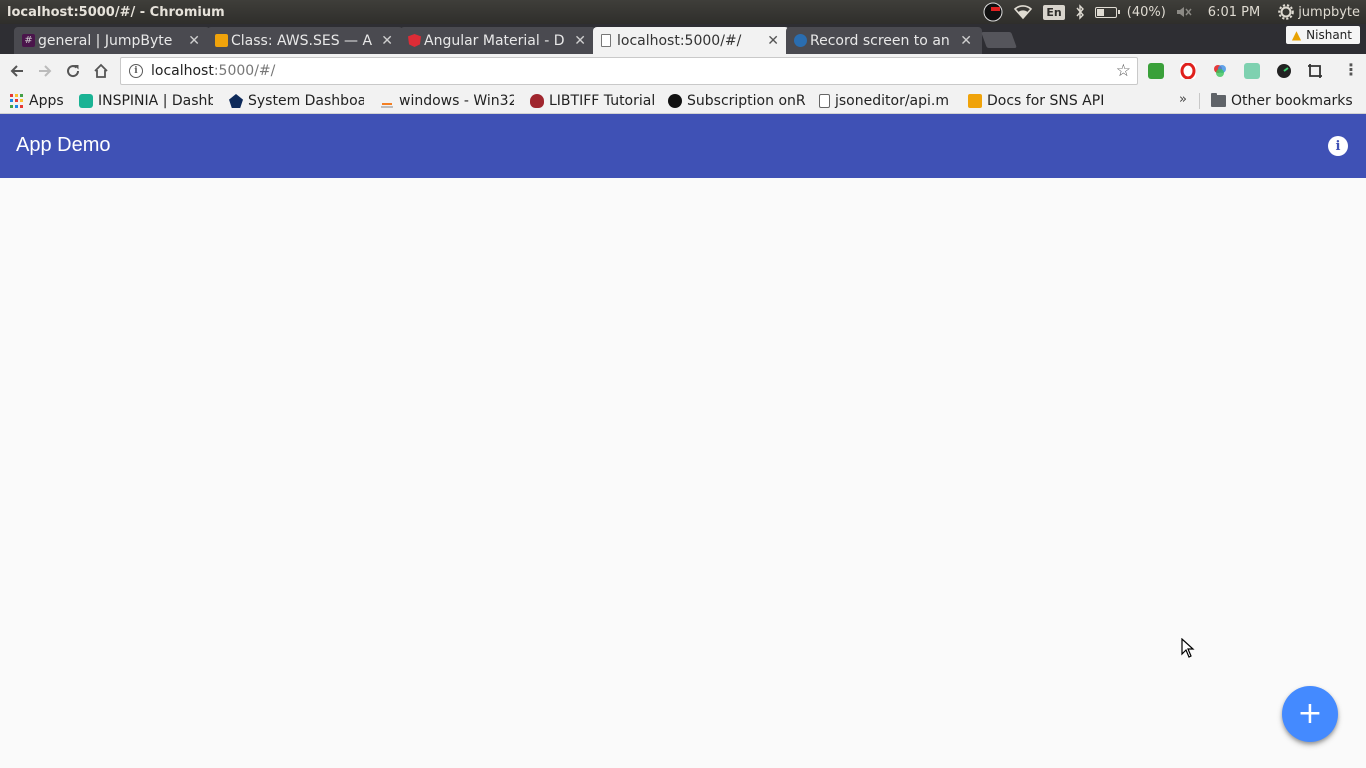  Describe the element at coordinates (691, 40) in the screenshot. I see `tab-localhost: localhost:5000/#/ ✕` at that location.